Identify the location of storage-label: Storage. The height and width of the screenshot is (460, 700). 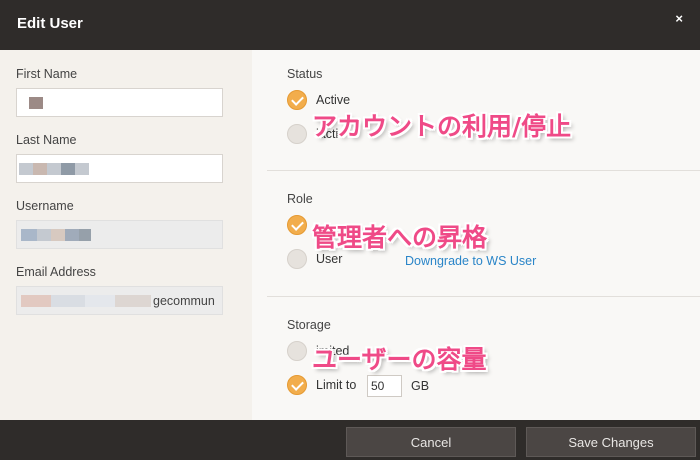
(309, 325).